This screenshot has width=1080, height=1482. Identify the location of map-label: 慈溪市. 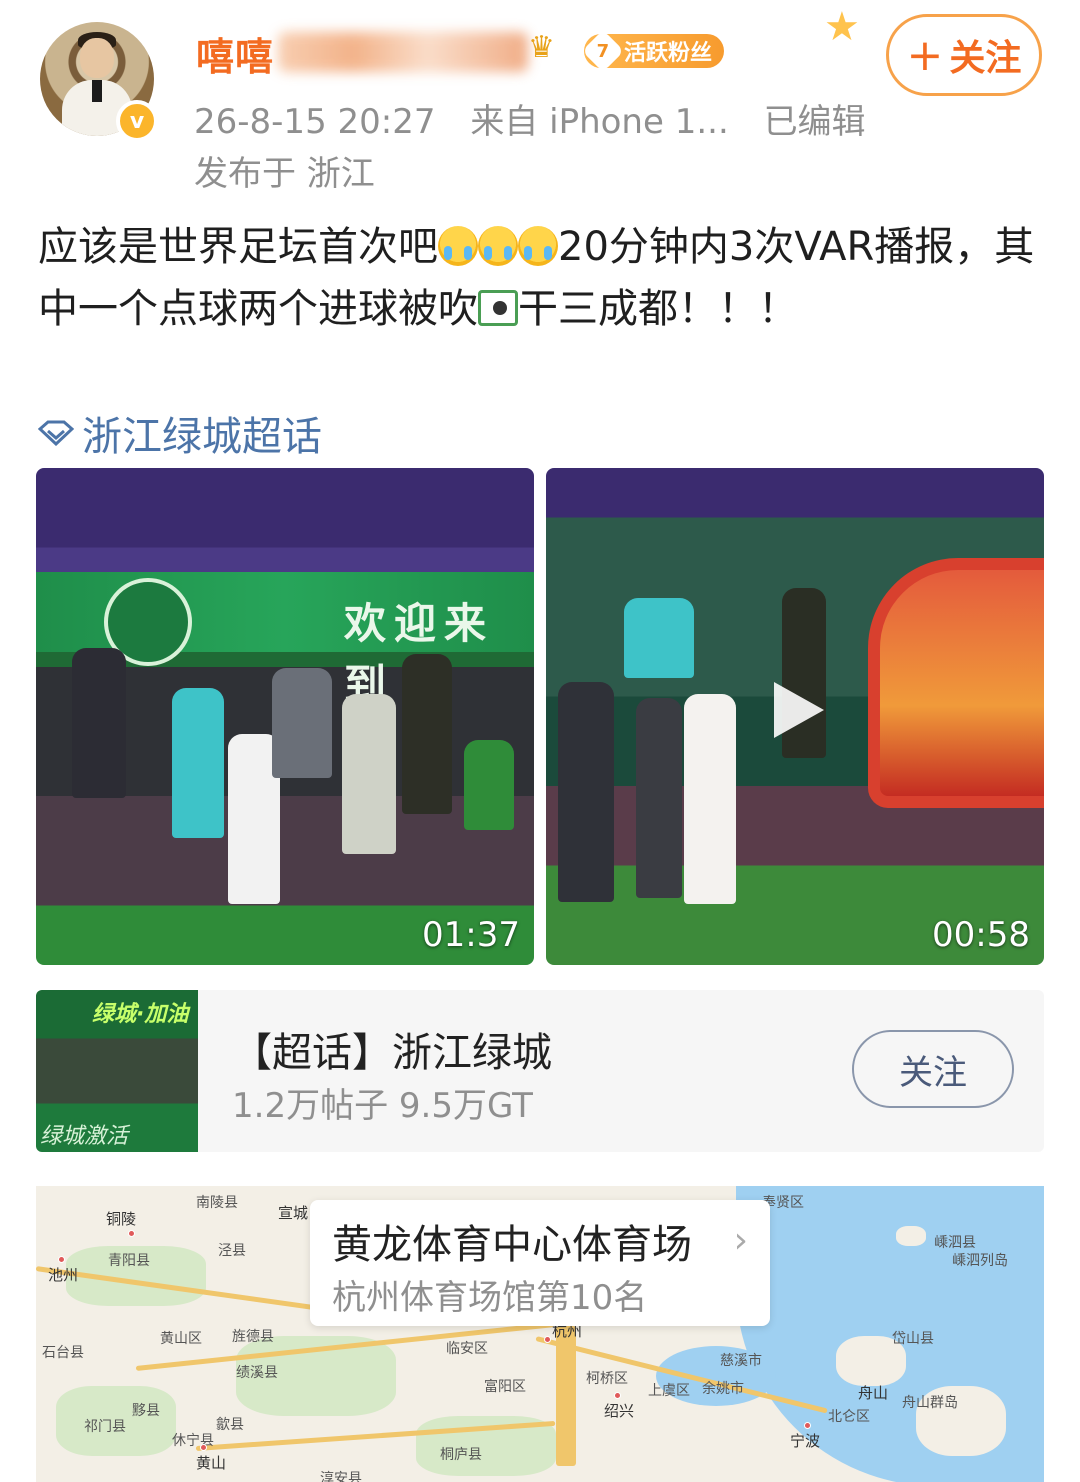
(741, 1361).